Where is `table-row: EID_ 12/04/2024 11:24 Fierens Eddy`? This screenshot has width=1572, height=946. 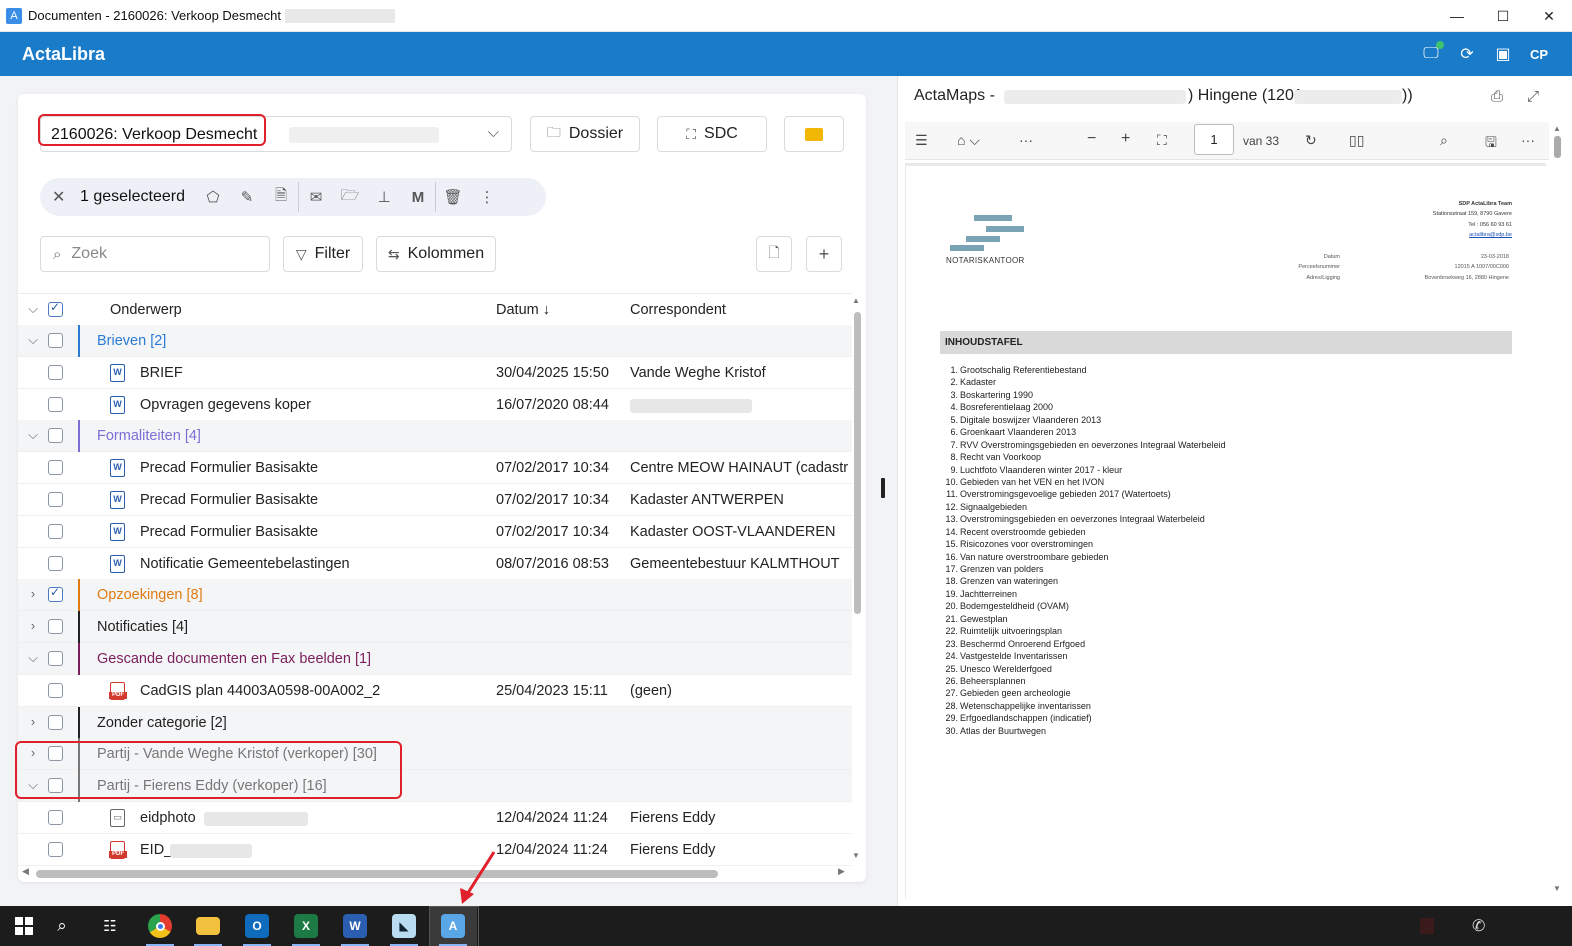 table-row: EID_ 12/04/2024 11:24 Fierens Eddy is located at coordinates (435, 850).